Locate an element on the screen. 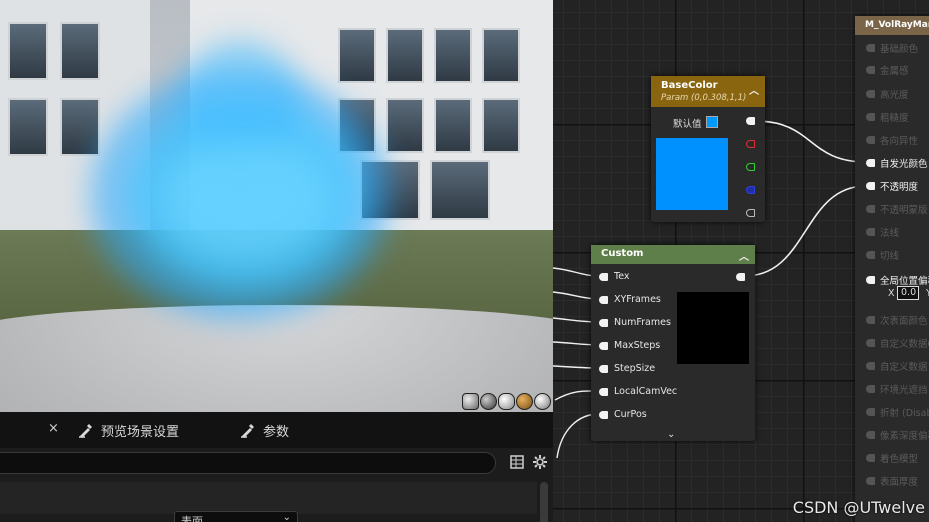  parameters-icon is located at coordinates (247, 431).